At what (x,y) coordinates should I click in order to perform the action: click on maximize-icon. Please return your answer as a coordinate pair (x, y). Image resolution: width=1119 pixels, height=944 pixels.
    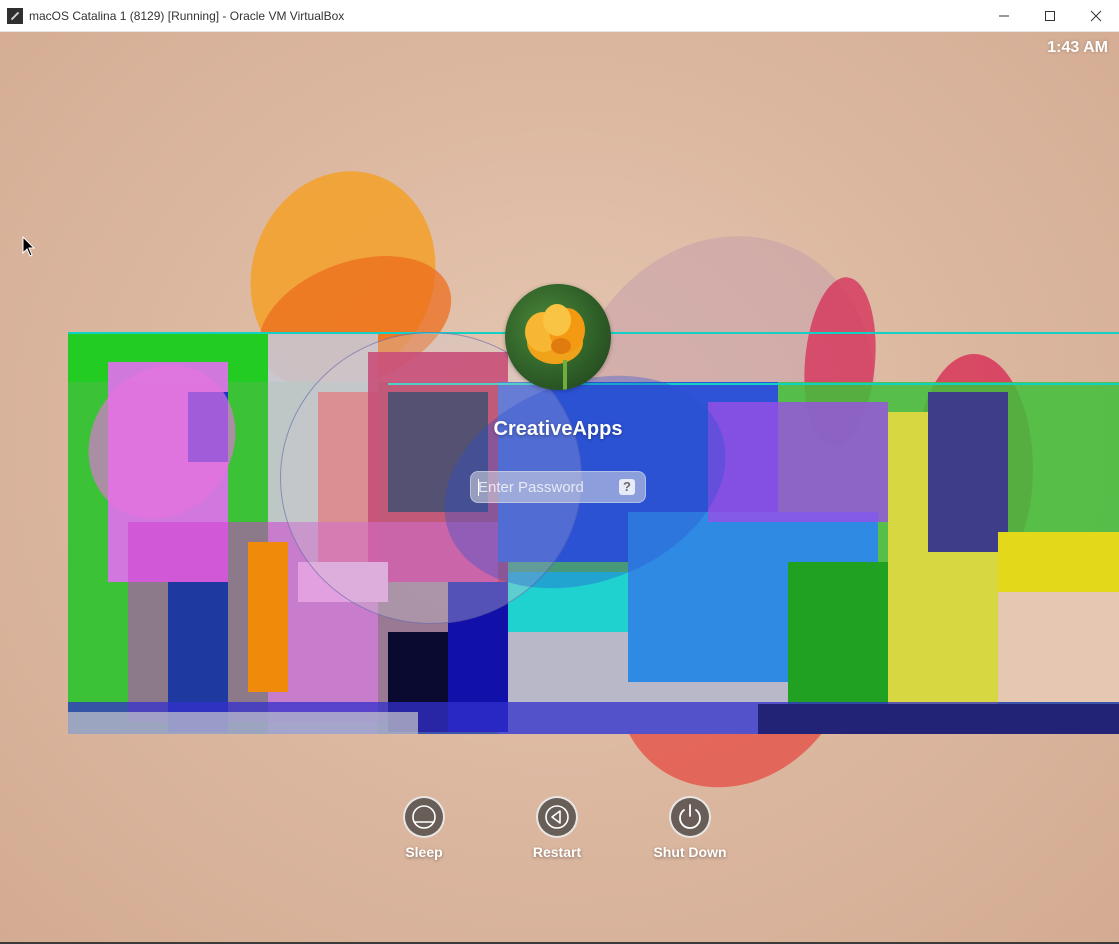
    Looking at the image, I should click on (1050, 16).